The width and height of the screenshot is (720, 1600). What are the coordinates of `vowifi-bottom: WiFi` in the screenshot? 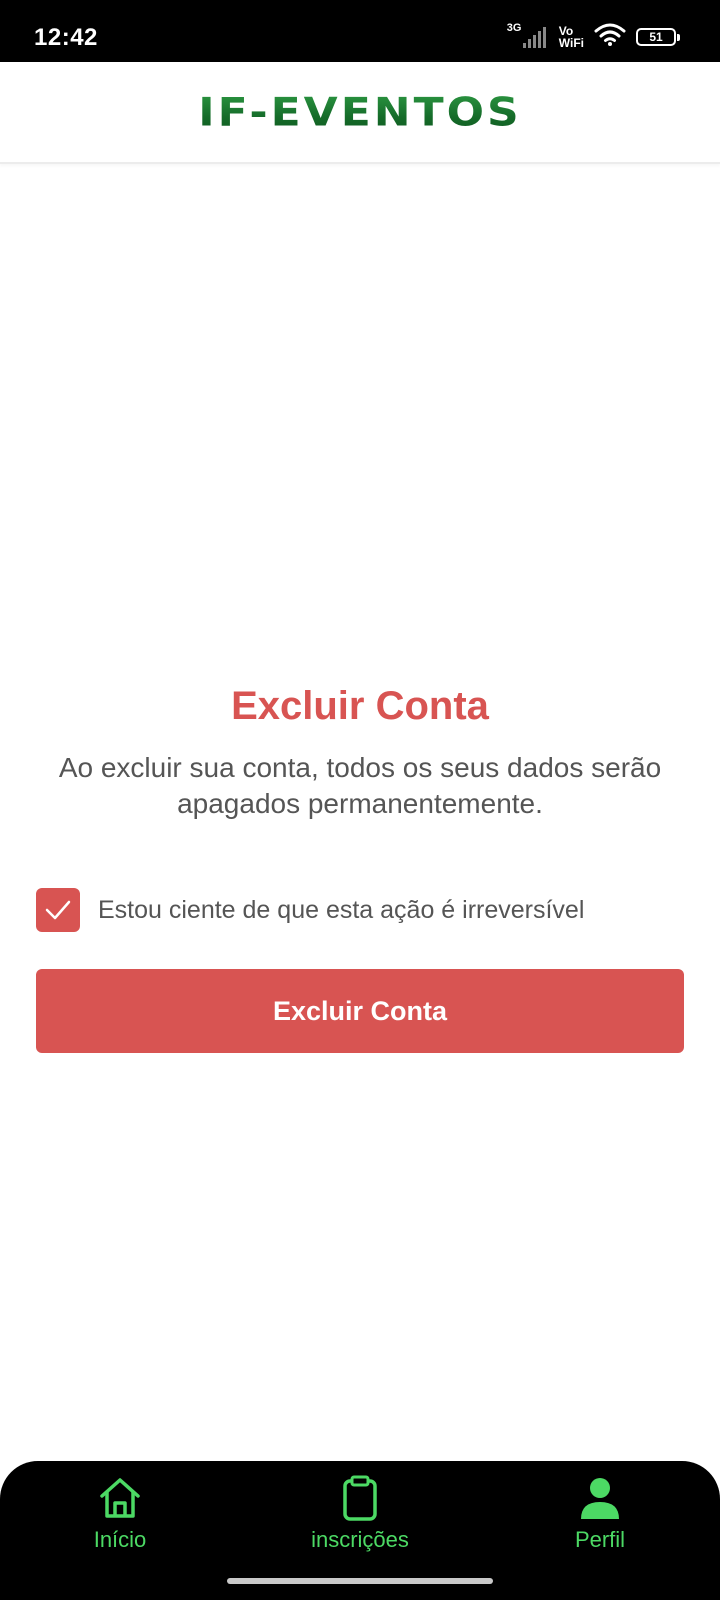 It's located at (571, 43).